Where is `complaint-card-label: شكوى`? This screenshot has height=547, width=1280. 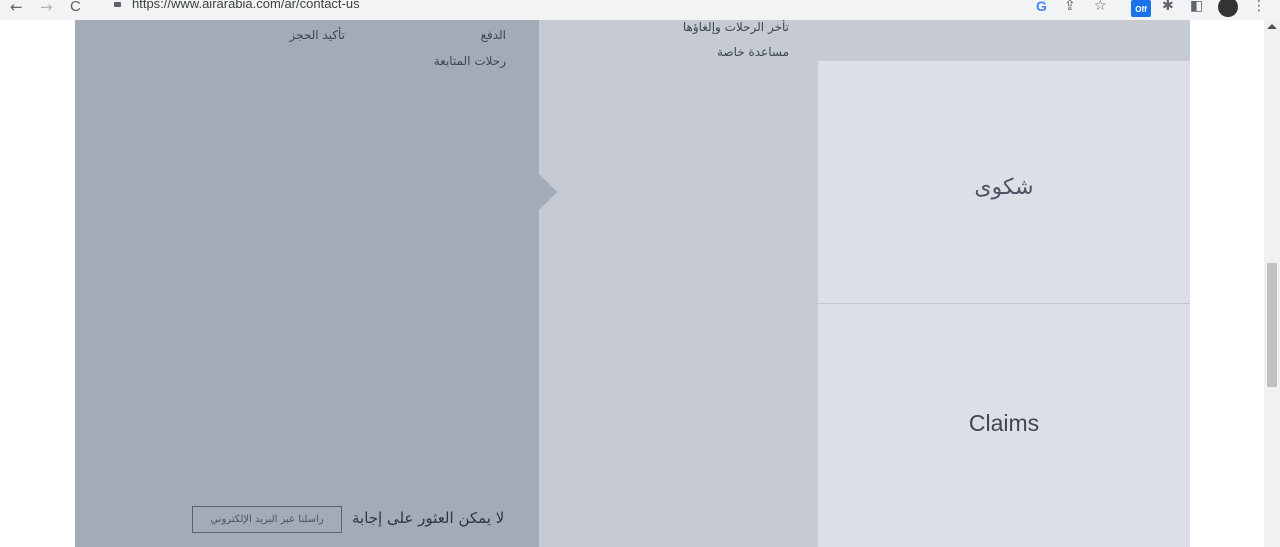 complaint-card-label: شكوى is located at coordinates (1004, 187).